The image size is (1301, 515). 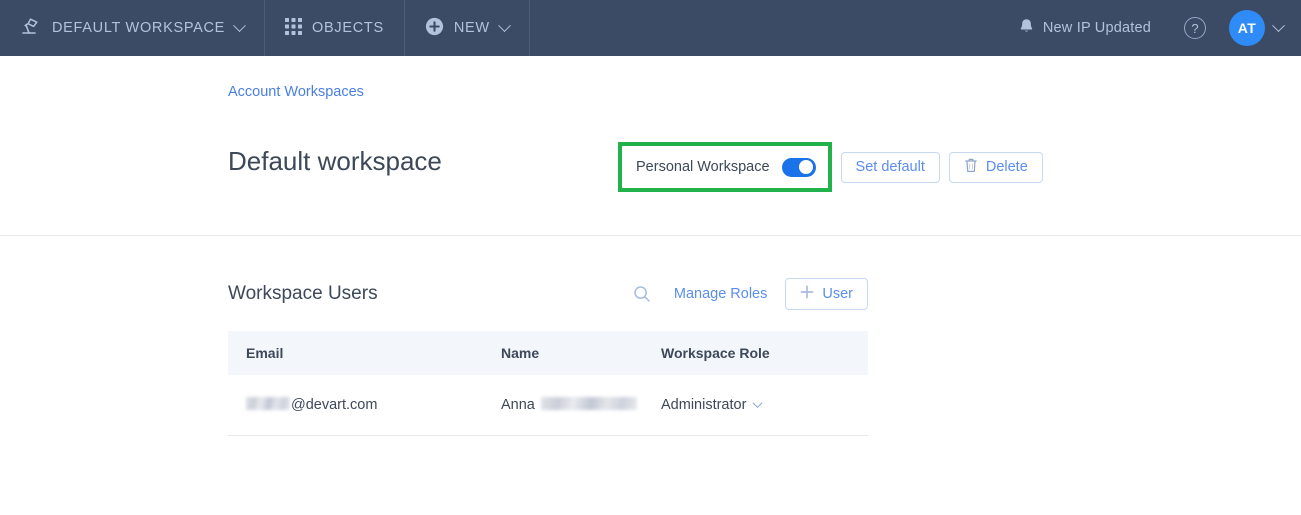 I want to click on workspace-actions: Personal Workspace Set default Delete, so click(x=830, y=167).